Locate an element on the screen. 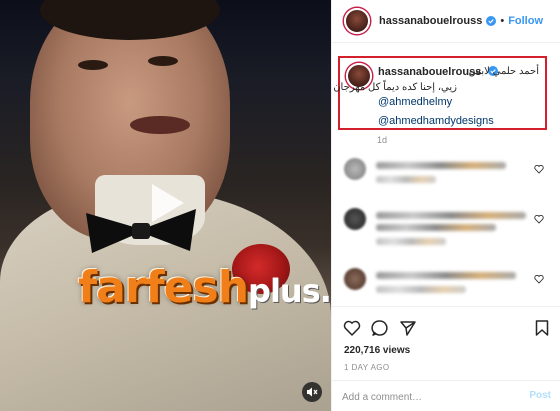 The width and height of the screenshot is (560, 411). paper-plane-icon is located at coordinates (408, 328).